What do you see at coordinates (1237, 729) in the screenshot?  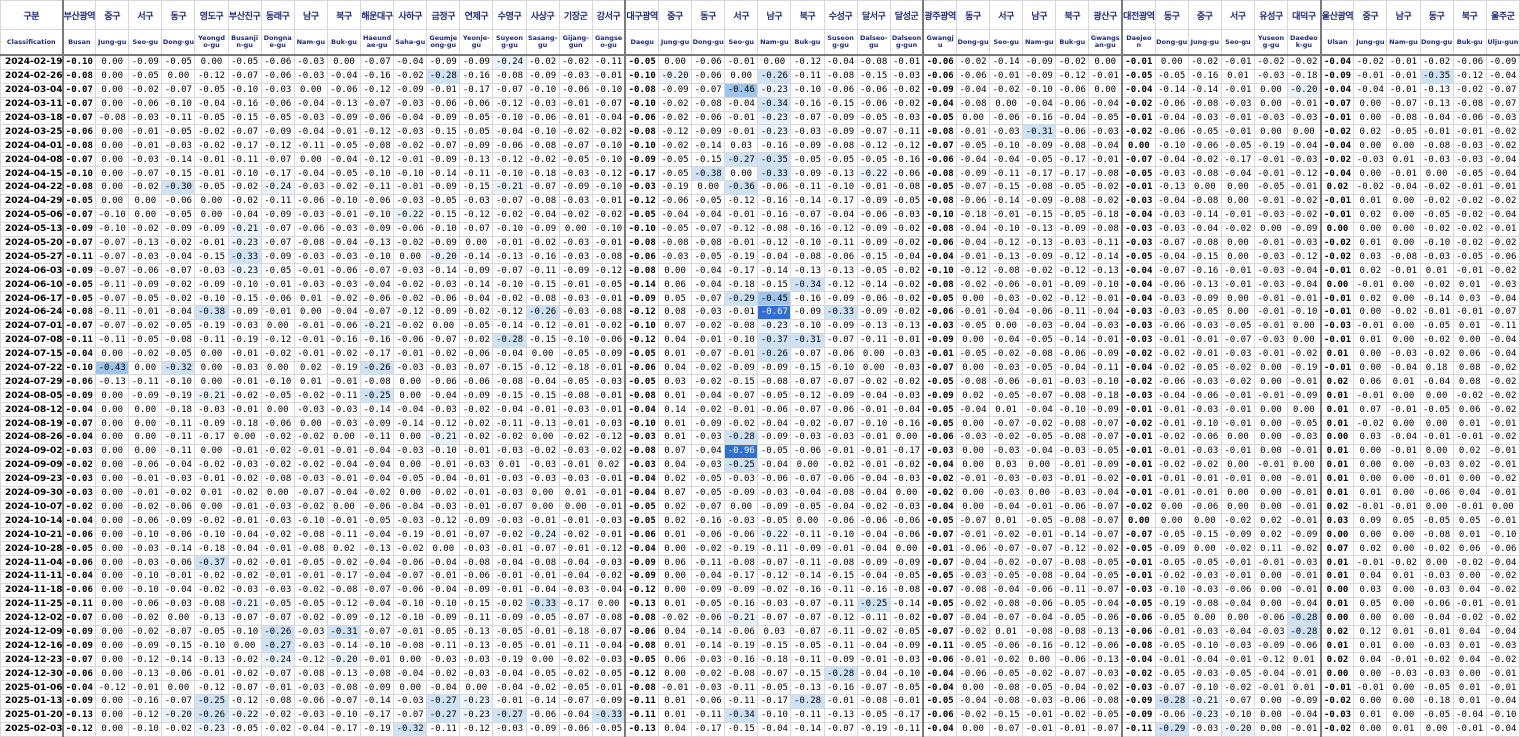 I see `table-cell: -0.20` at bounding box center [1237, 729].